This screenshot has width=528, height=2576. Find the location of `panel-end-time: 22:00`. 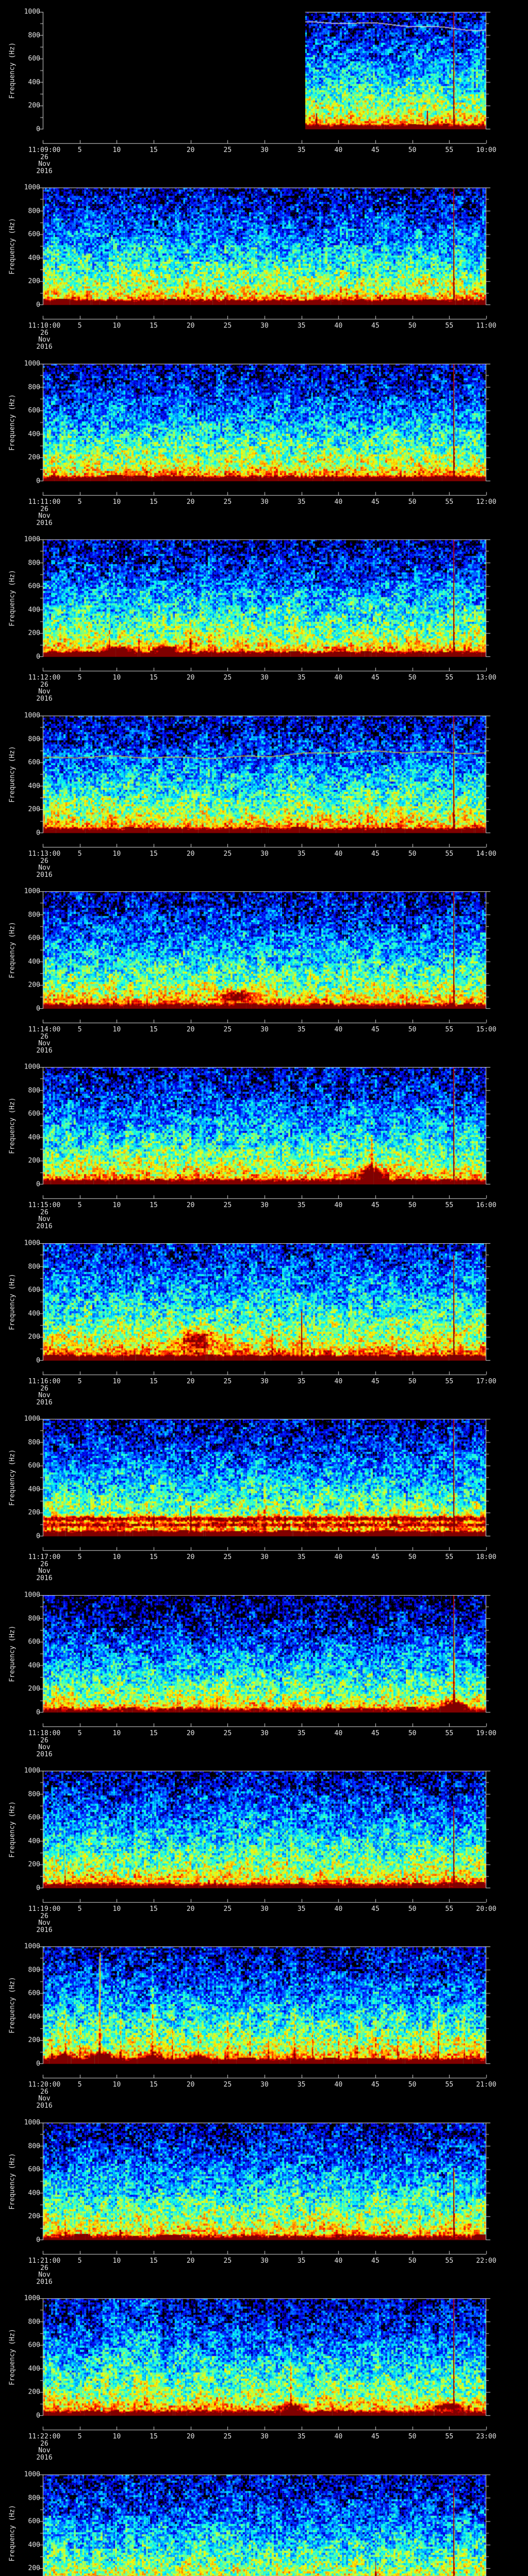

panel-end-time: 22:00 is located at coordinates (486, 2261).